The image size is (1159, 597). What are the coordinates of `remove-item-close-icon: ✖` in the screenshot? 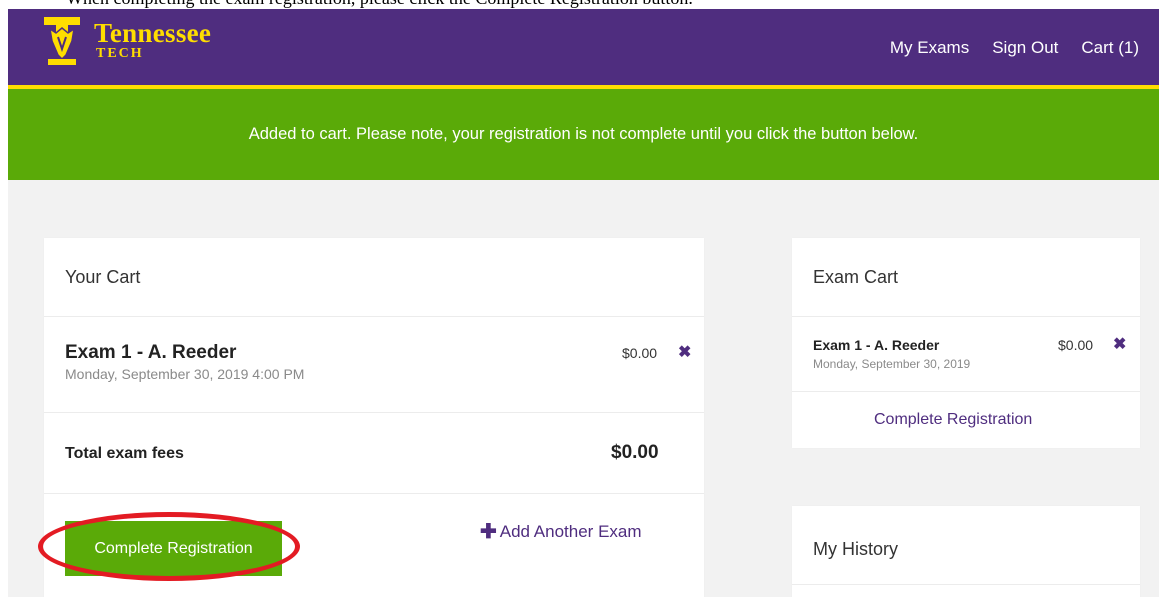 It's located at (684, 353).